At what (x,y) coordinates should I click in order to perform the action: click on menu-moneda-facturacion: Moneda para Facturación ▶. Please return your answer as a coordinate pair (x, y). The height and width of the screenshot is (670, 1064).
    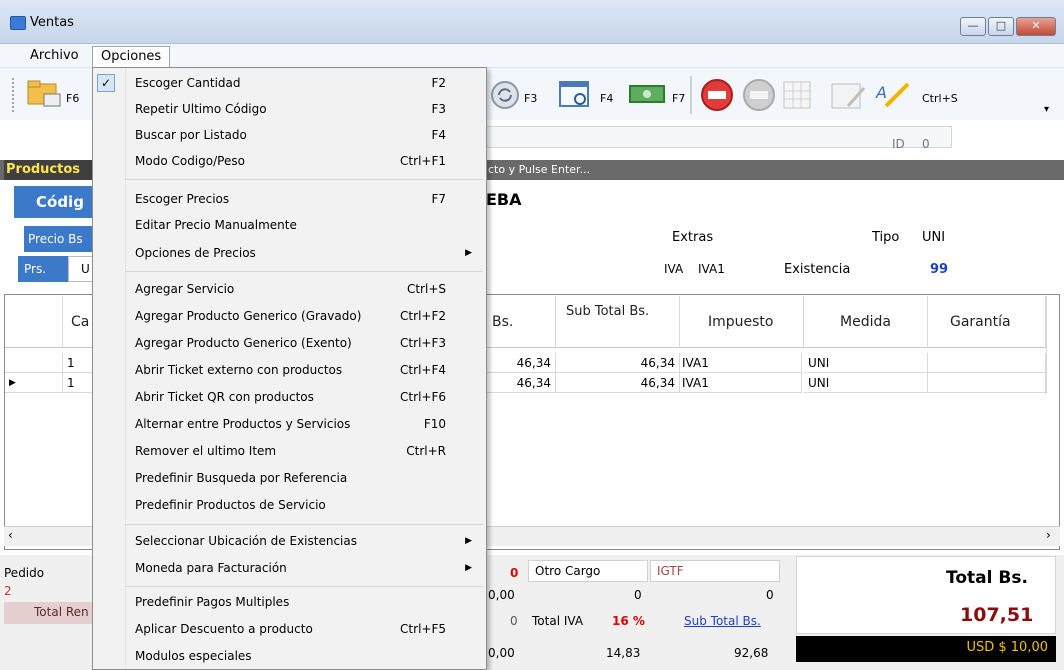
    Looking at the image, I should click on (289, 568).